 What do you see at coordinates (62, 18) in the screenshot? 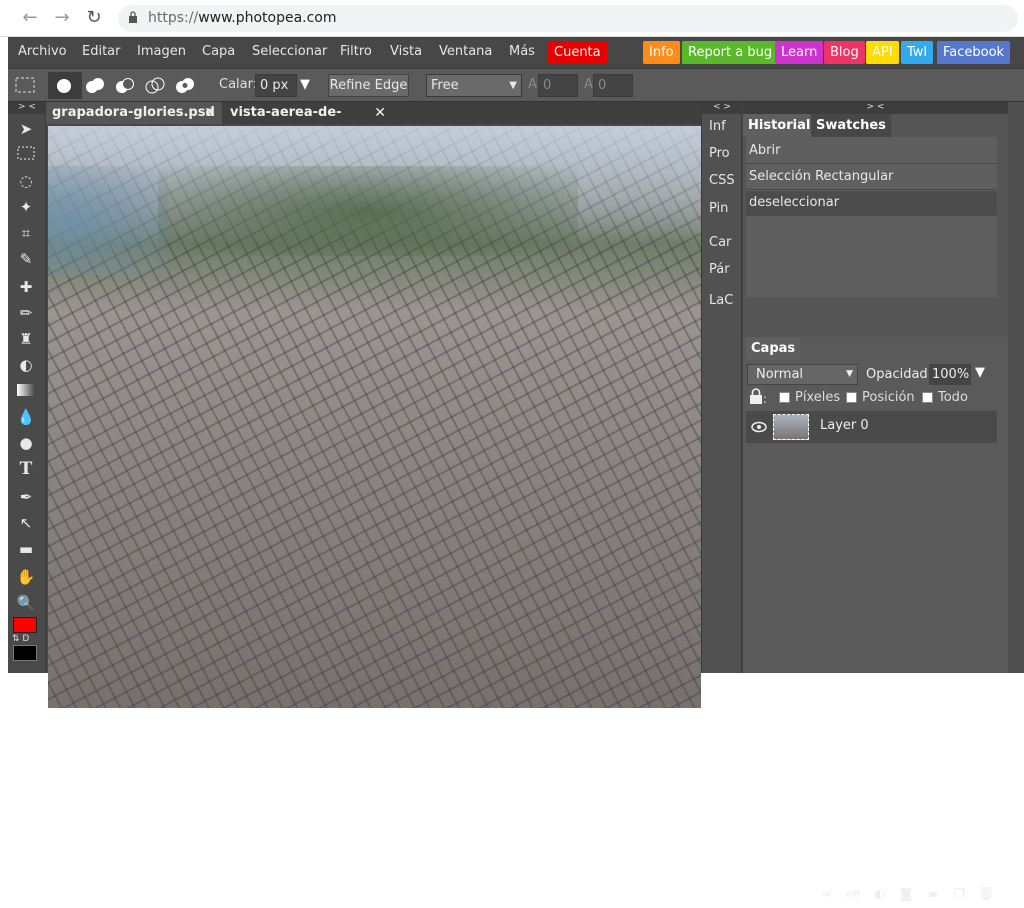
I see `forward-arrow-icon: →` at bounding box center [62, 18].